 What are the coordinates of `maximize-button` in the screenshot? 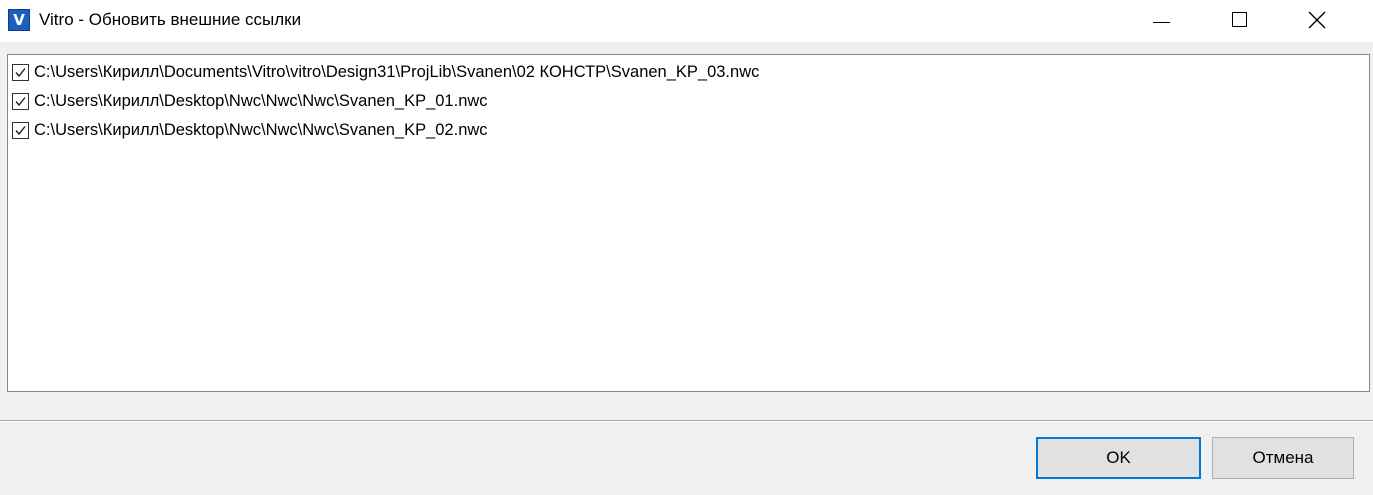 It's located at (1239, 21).